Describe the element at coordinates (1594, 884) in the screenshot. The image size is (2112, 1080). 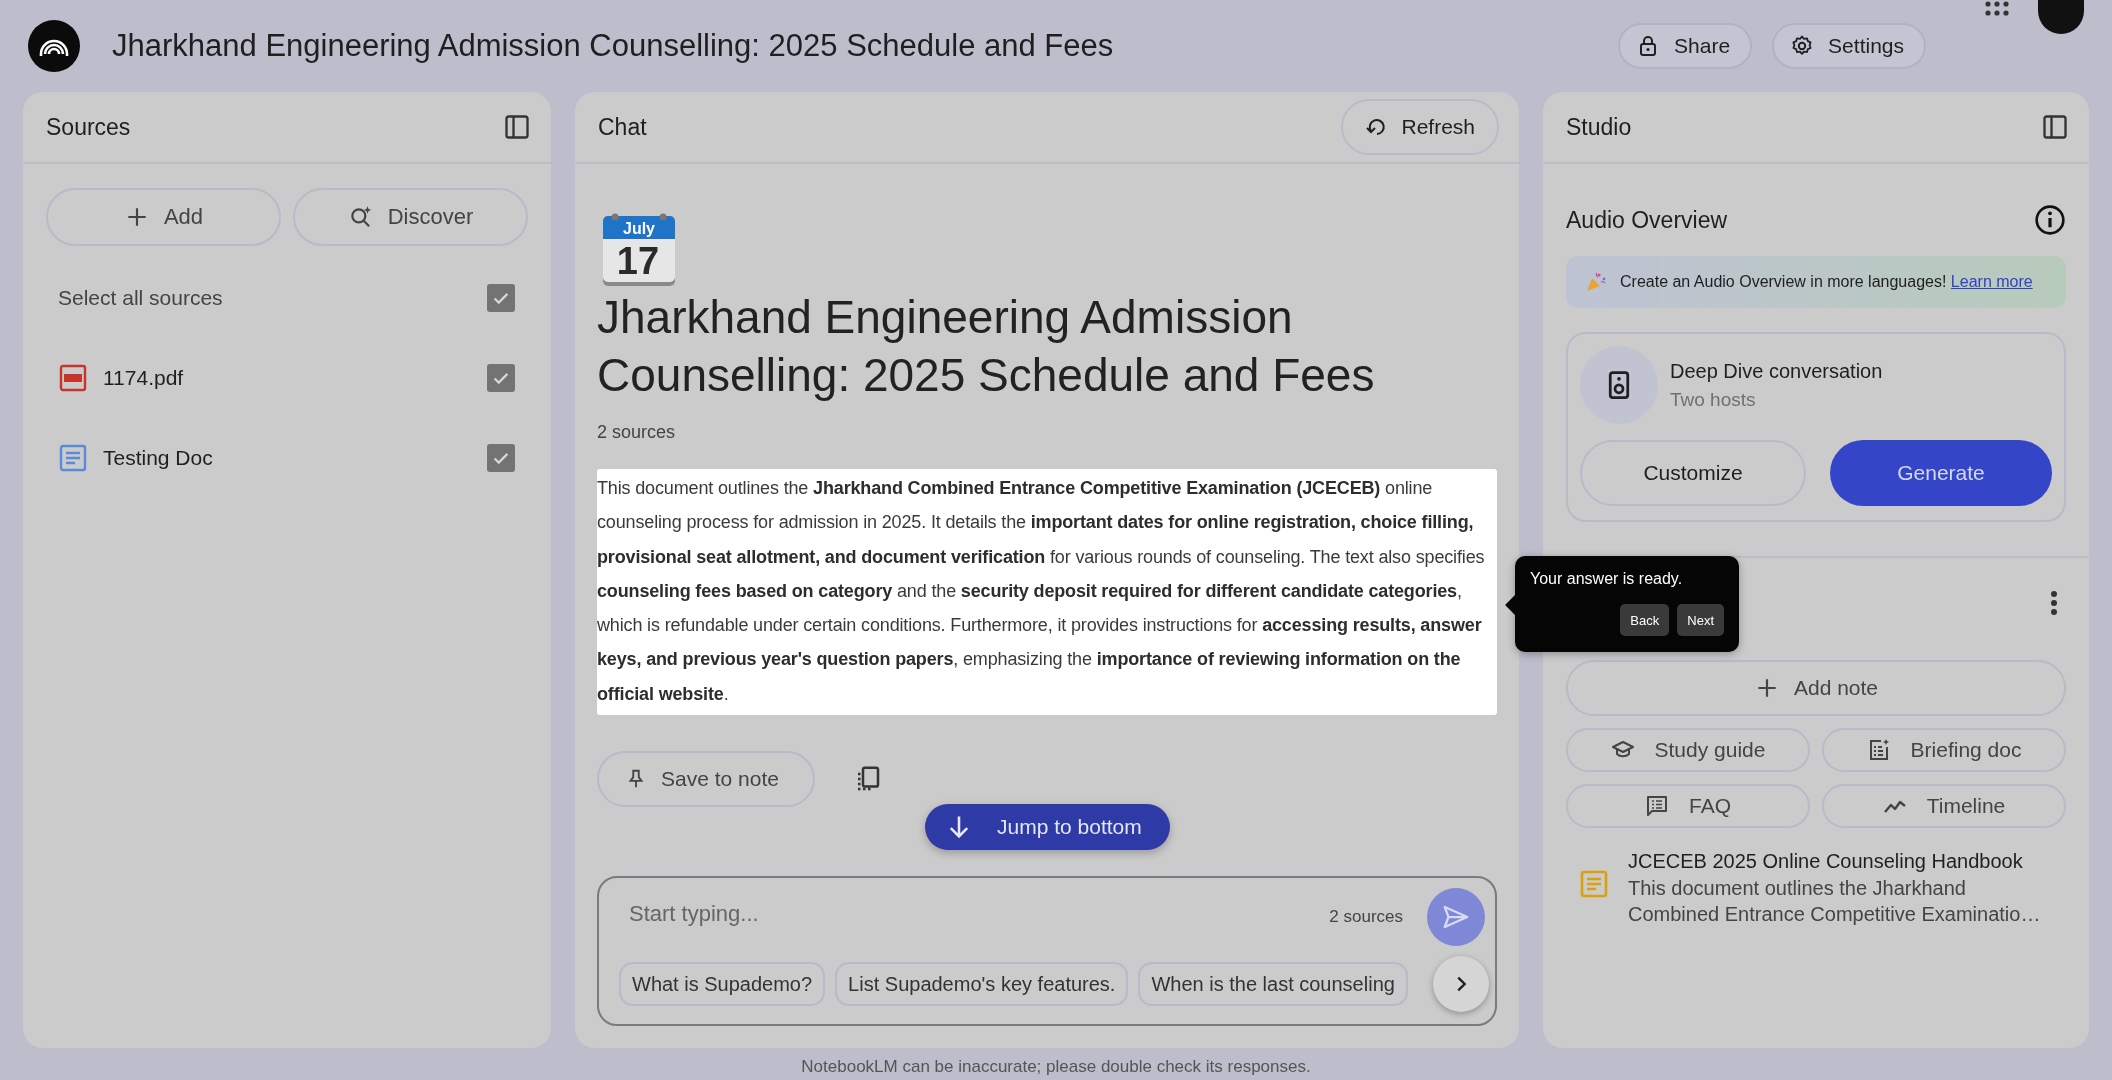
I see `note-icon` at that location.